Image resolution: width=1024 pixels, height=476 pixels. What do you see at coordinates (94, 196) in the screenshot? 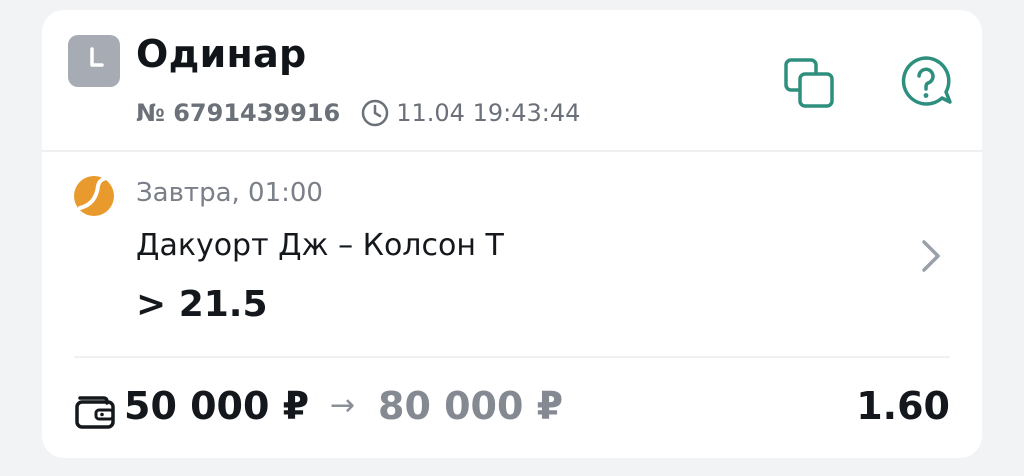
I see `tennis-ball-icon` at bounding box center [94, 196].